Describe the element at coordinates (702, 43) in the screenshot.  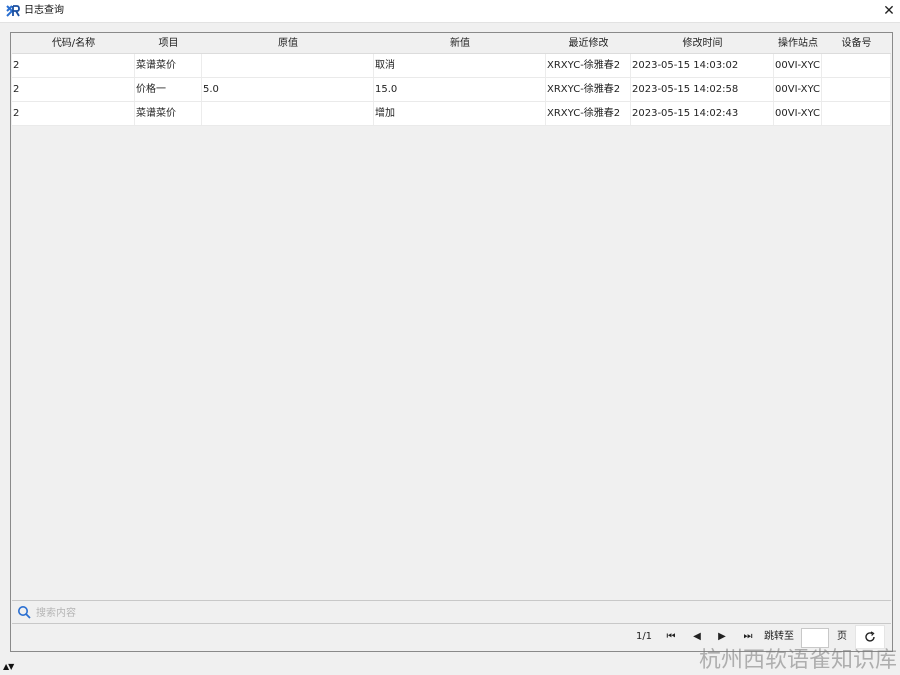
I see `column-header-modified-time: 修改时间` at that location.